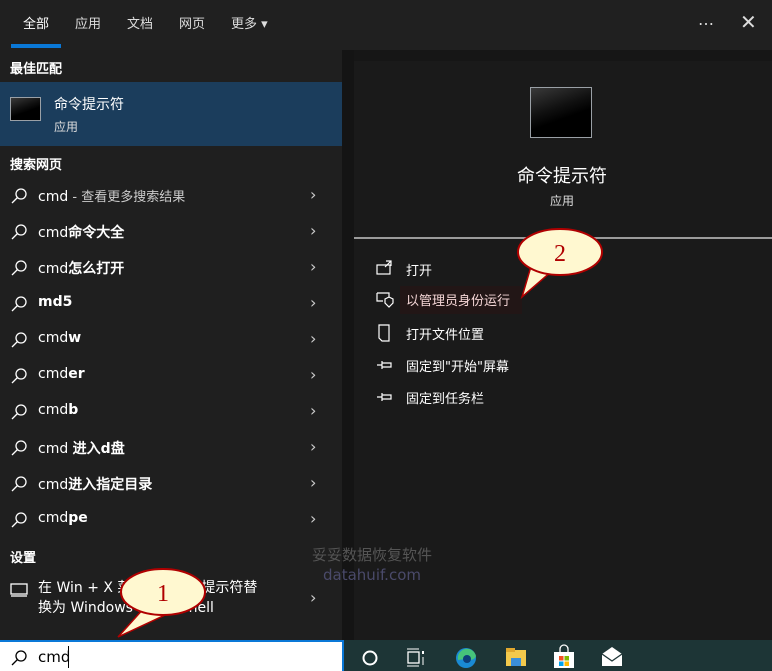 Image resolution: width=772 pixels, height=671 pixels. Describe the element at coordinates (171, 268) in the screenshot. I see `web-search-item: cmd怎么打开 ›` at that location.